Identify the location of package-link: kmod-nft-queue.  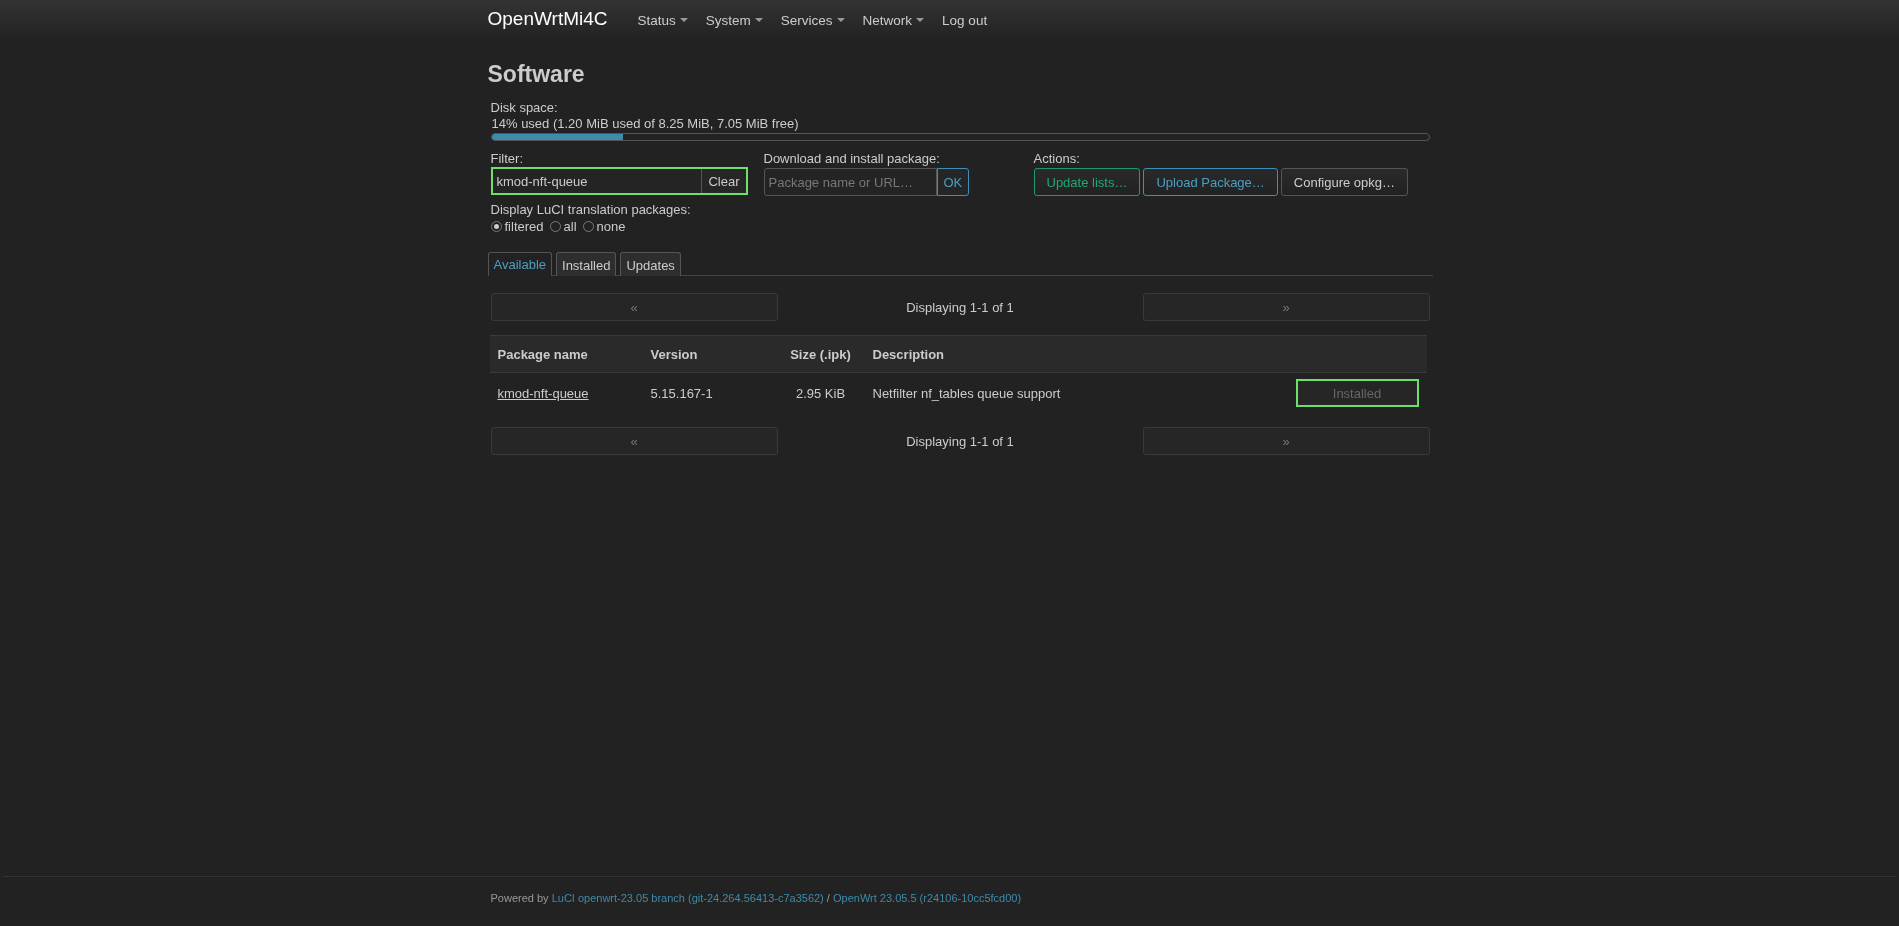
(543, 393).